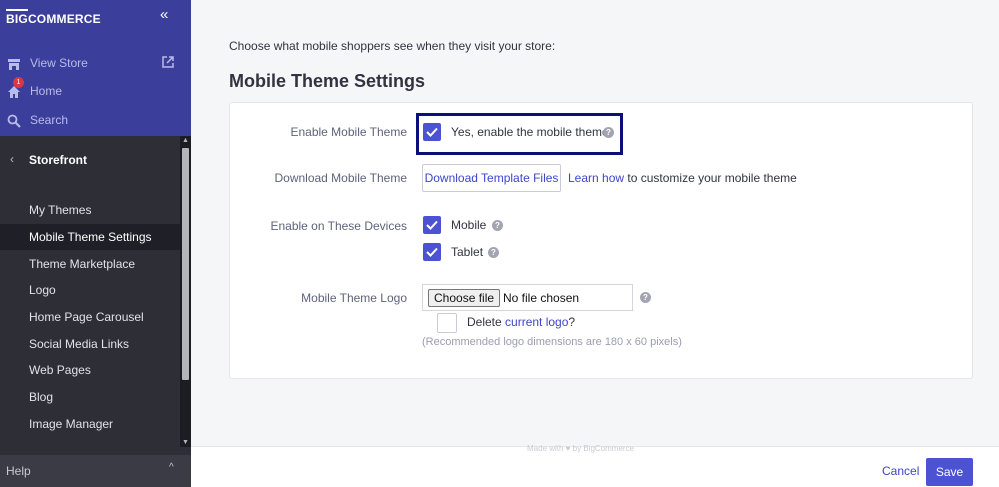 The image size is (999, 487). Describe the element at coordinates (164, 14) in the screenshot. I see `collapse-sidebar-icon: «` at that location.